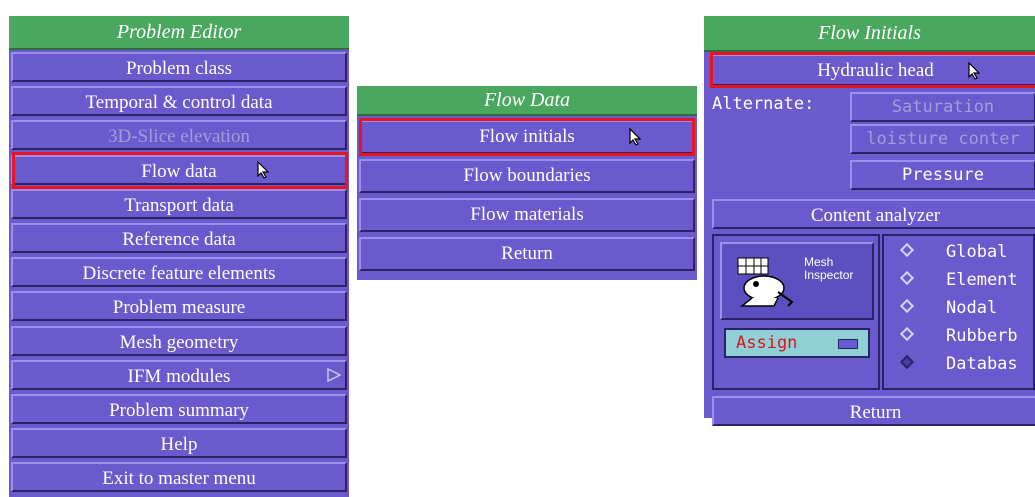 This screenshot has width=1035, height=497. I want to click on scope-radio-label: Nodal, so click(972, 308).